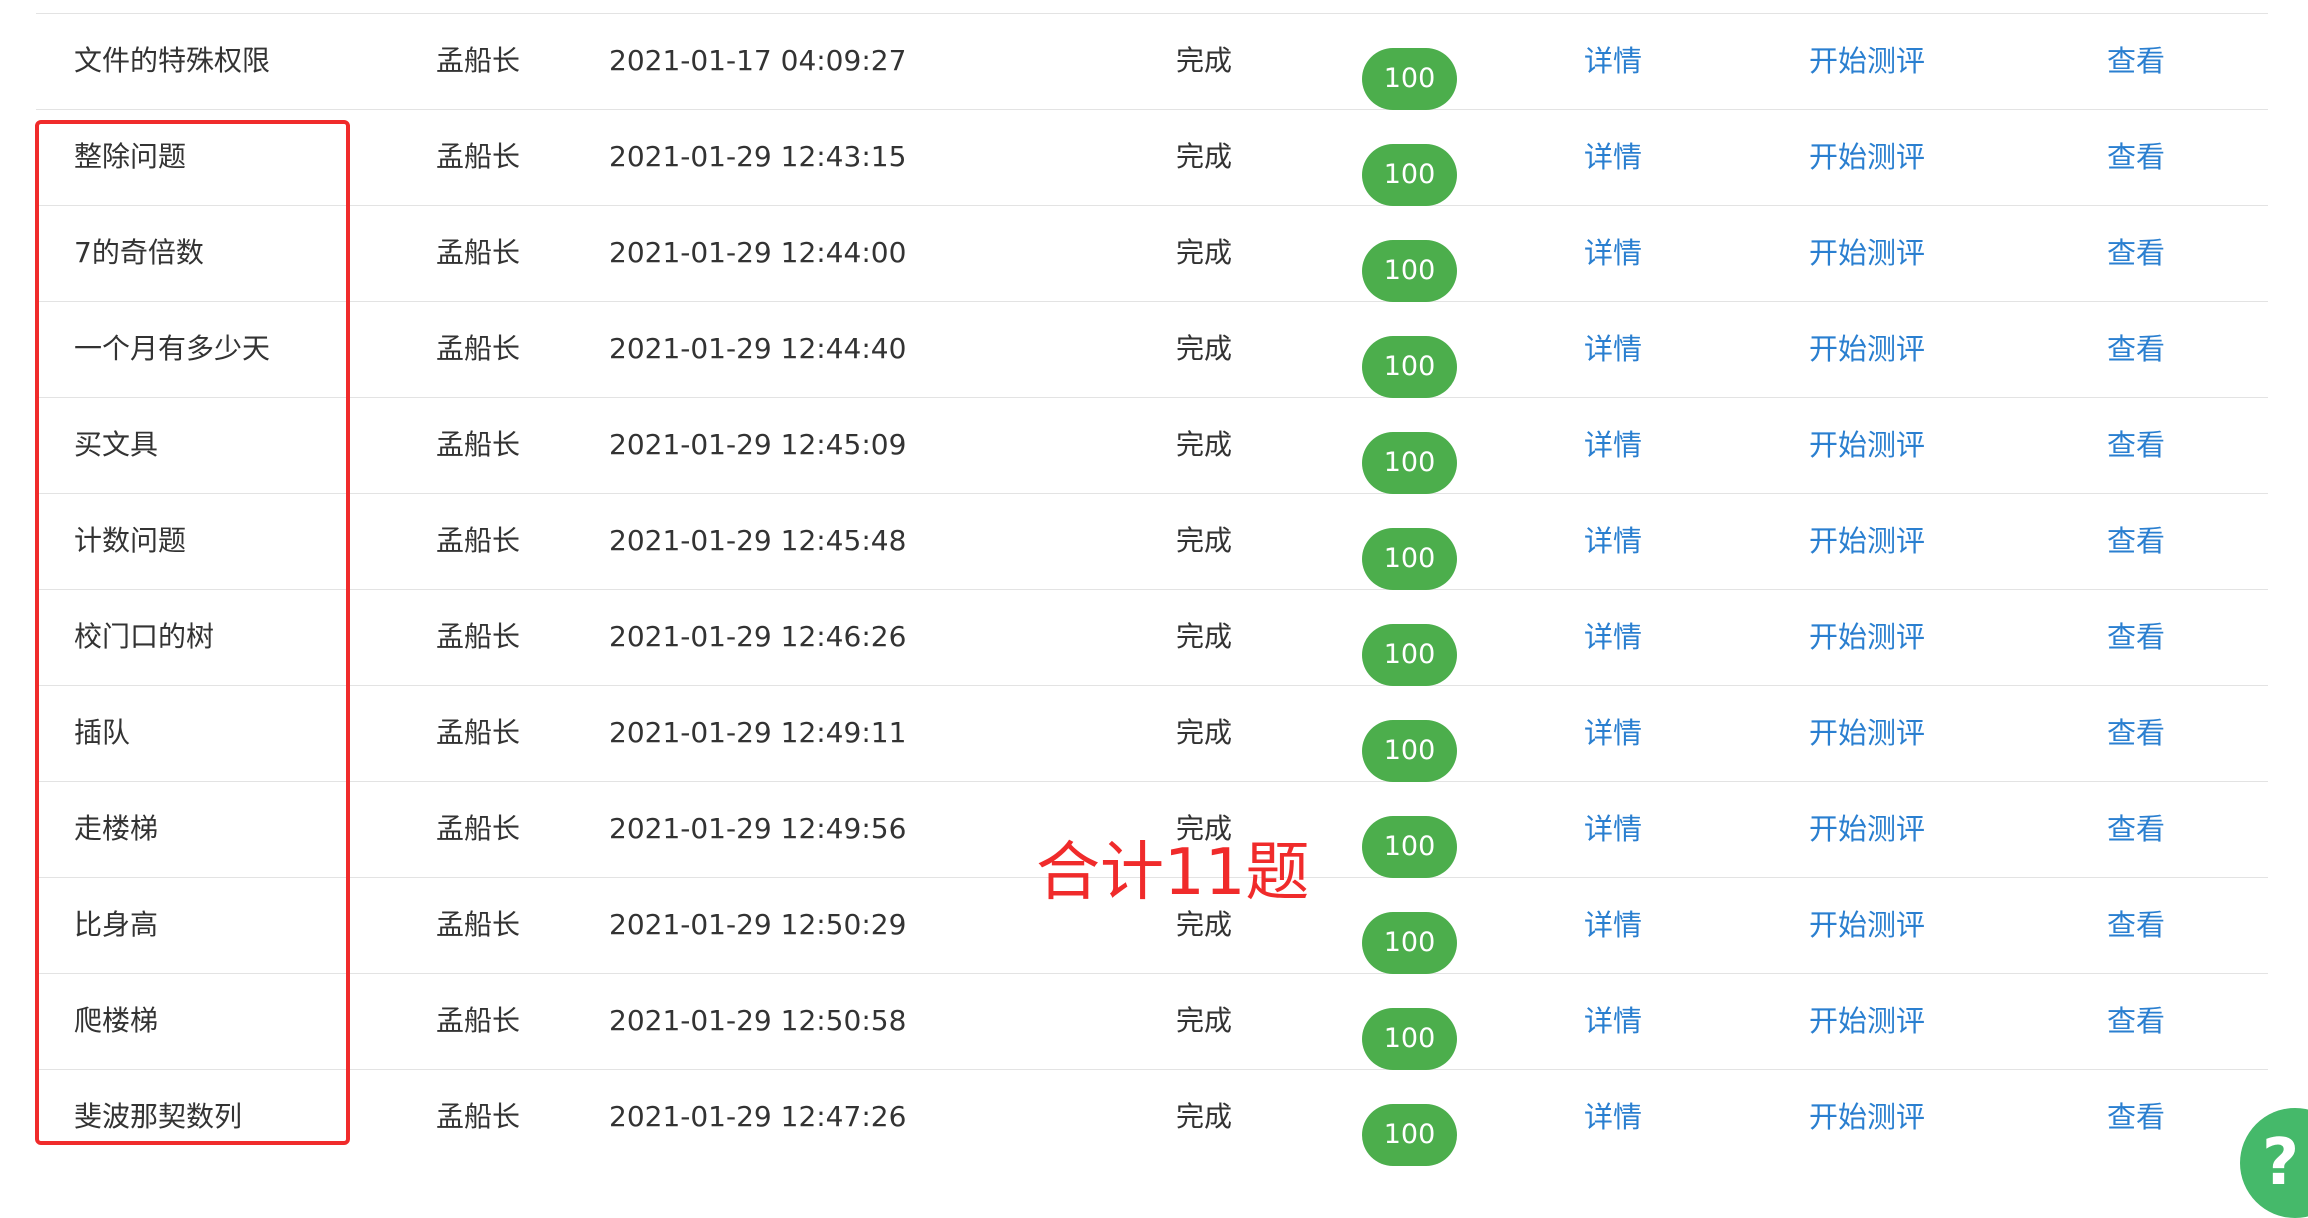  I want to click on problem-name: 文件的特殊权限, so click(172, 60).